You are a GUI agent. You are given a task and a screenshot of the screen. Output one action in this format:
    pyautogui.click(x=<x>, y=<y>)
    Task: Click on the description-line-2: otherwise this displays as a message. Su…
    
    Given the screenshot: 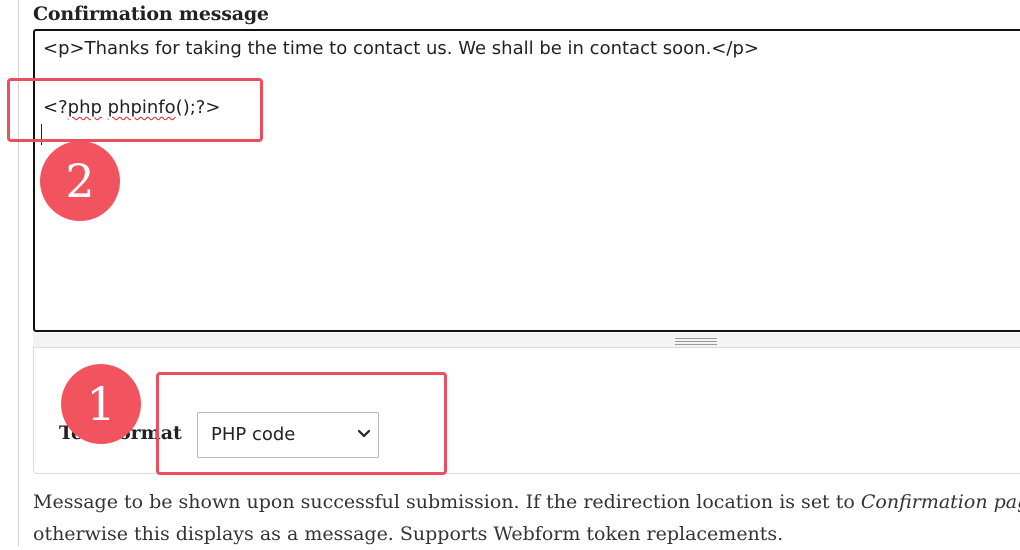 What is the action you would take?
    pyautogui.click(x=408, y=534)
    